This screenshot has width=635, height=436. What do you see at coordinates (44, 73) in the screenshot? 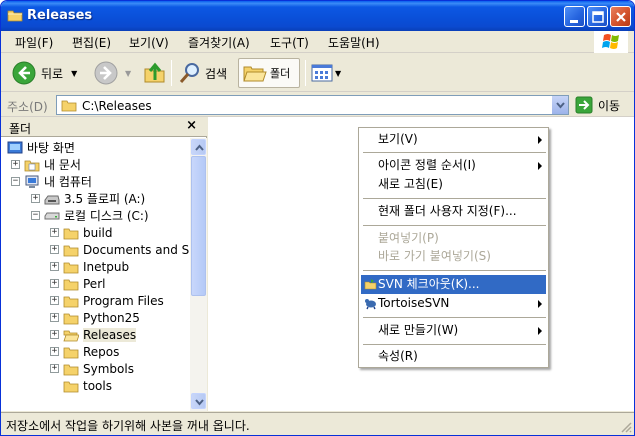
I see `back-button: 뒤로 ▼` at bounding box center [44, 73].